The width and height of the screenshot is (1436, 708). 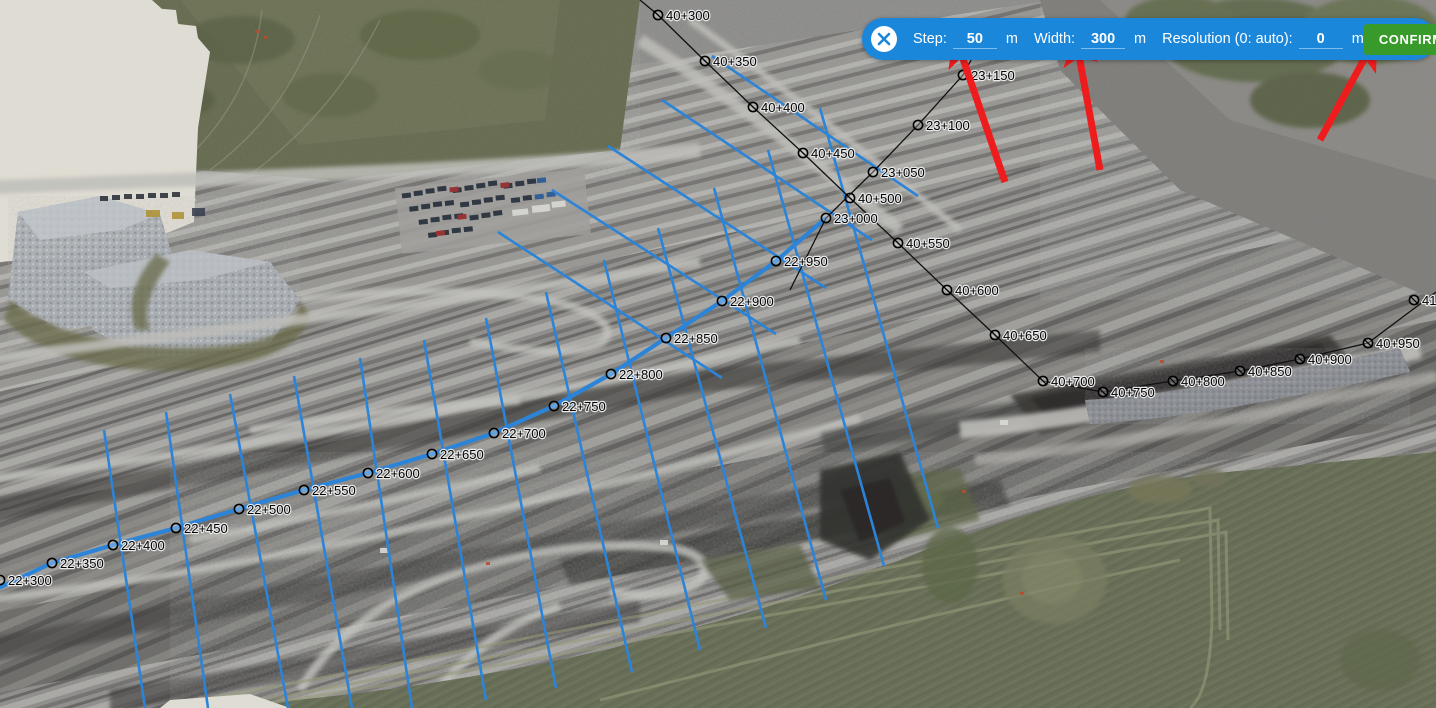 What do you see at coordinates (977, 290) in the screenshot?
I see `station-label: 40+600` at bounding box center [977, 290].